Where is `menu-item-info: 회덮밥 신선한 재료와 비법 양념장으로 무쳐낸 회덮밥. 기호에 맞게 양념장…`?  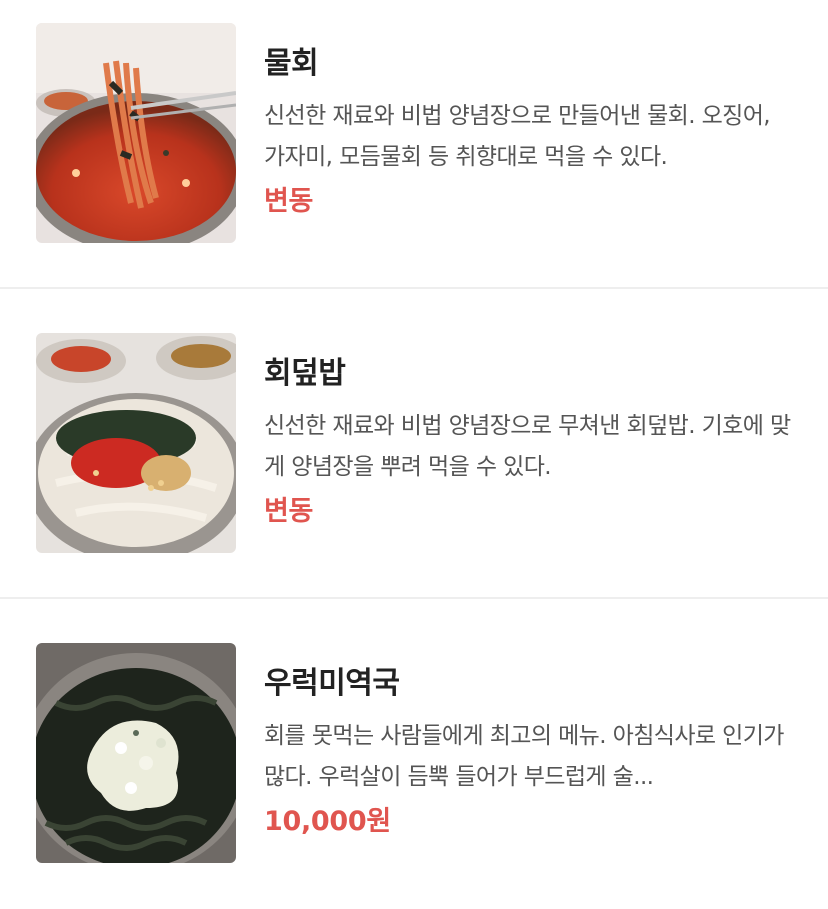 menu-item-info: 회덮밥 신선한 재료와 비법 양념장으로 무쳐낸 회덮밥. 기호에 맞게 양념장… is located at coordinates (529, 443).